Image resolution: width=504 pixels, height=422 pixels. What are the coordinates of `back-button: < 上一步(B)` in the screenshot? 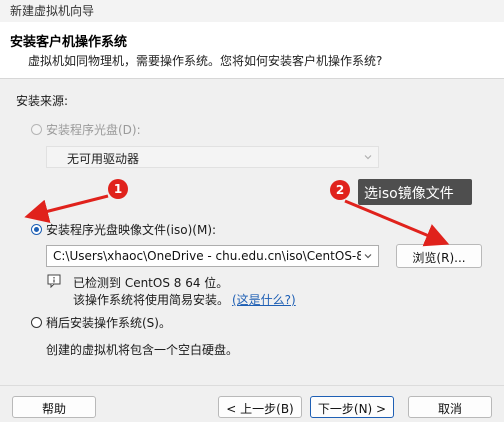 It's located at (260, 407).